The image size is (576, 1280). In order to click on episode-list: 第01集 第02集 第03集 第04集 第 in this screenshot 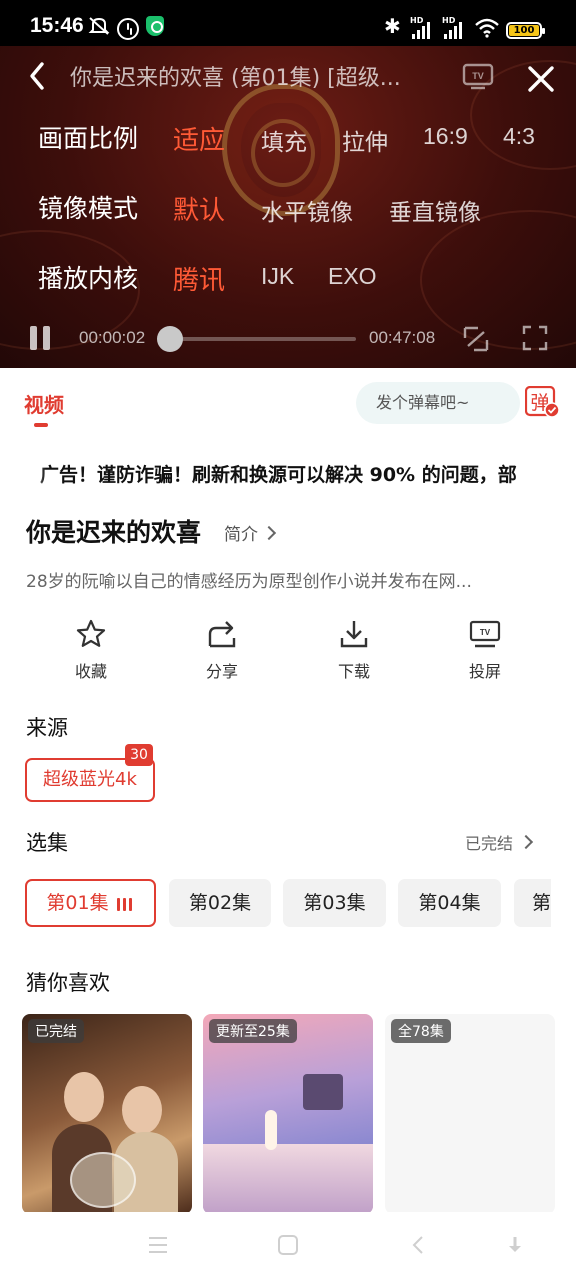, I will do `click(288, 903)`.